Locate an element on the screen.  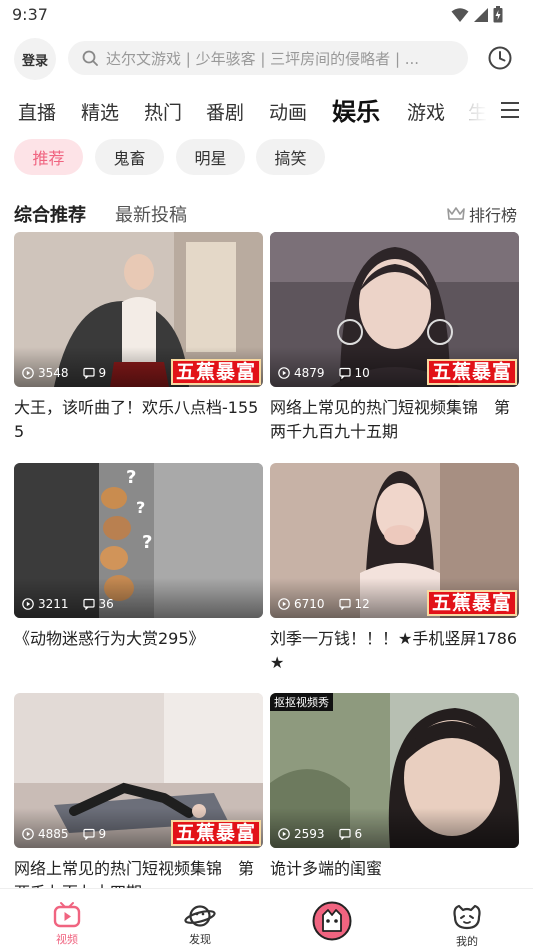
mascot-face-icon is located at coordinates (467, 917).